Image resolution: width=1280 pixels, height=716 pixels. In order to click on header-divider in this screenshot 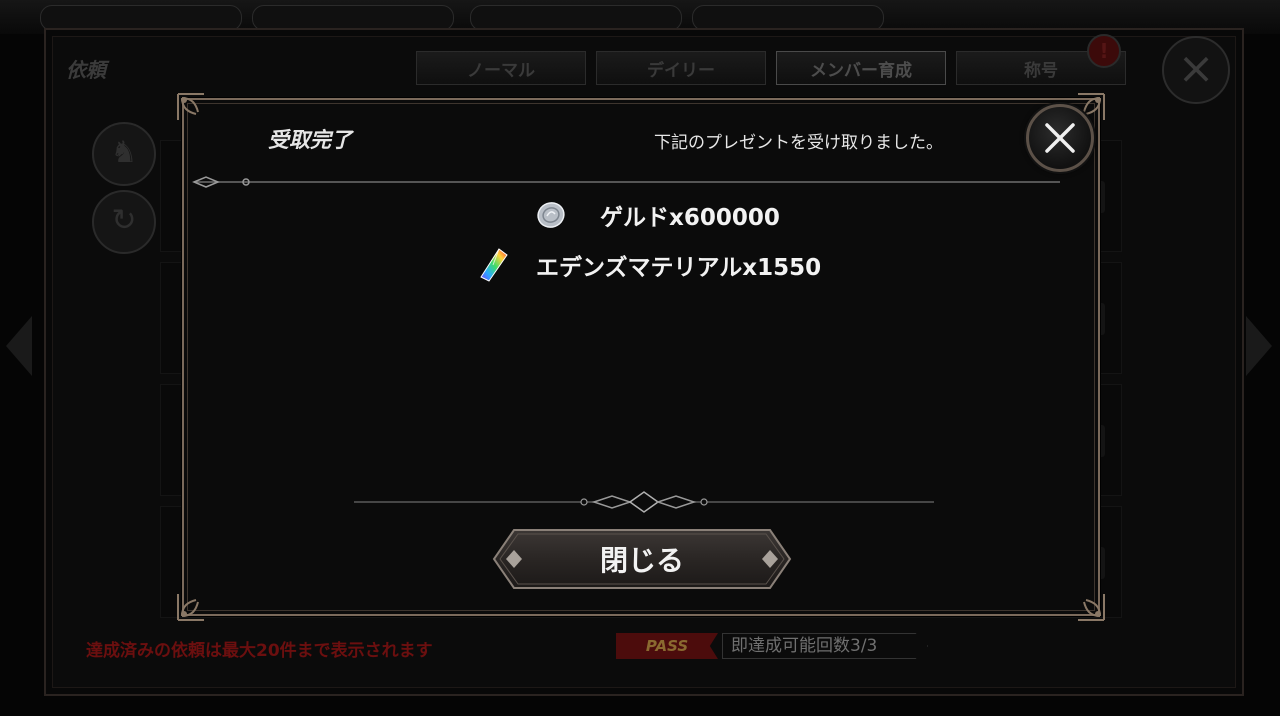, I will do `click(626, 182)`.